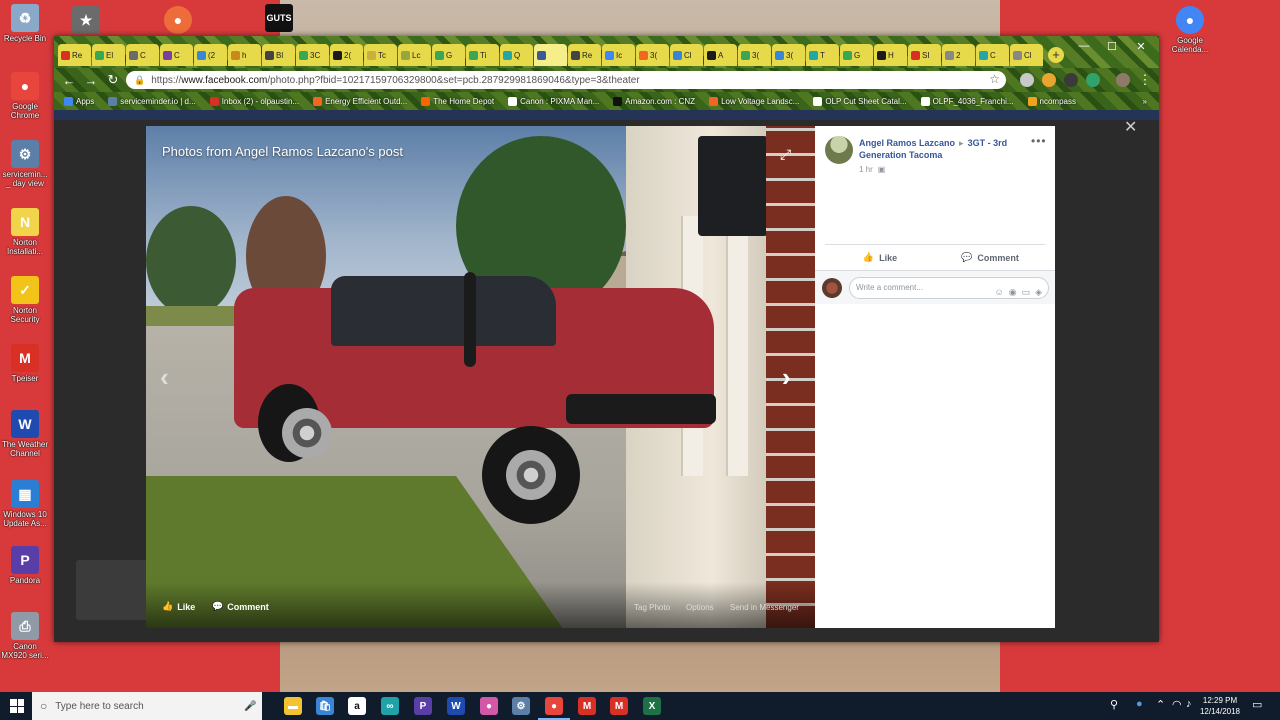 The height and width of the screenshot is (720, 1280). What do you see at coordinates (86, 21) in the screenshot?
I see `desktop-icon-top-1: ★` at bounding box center [86, 21].